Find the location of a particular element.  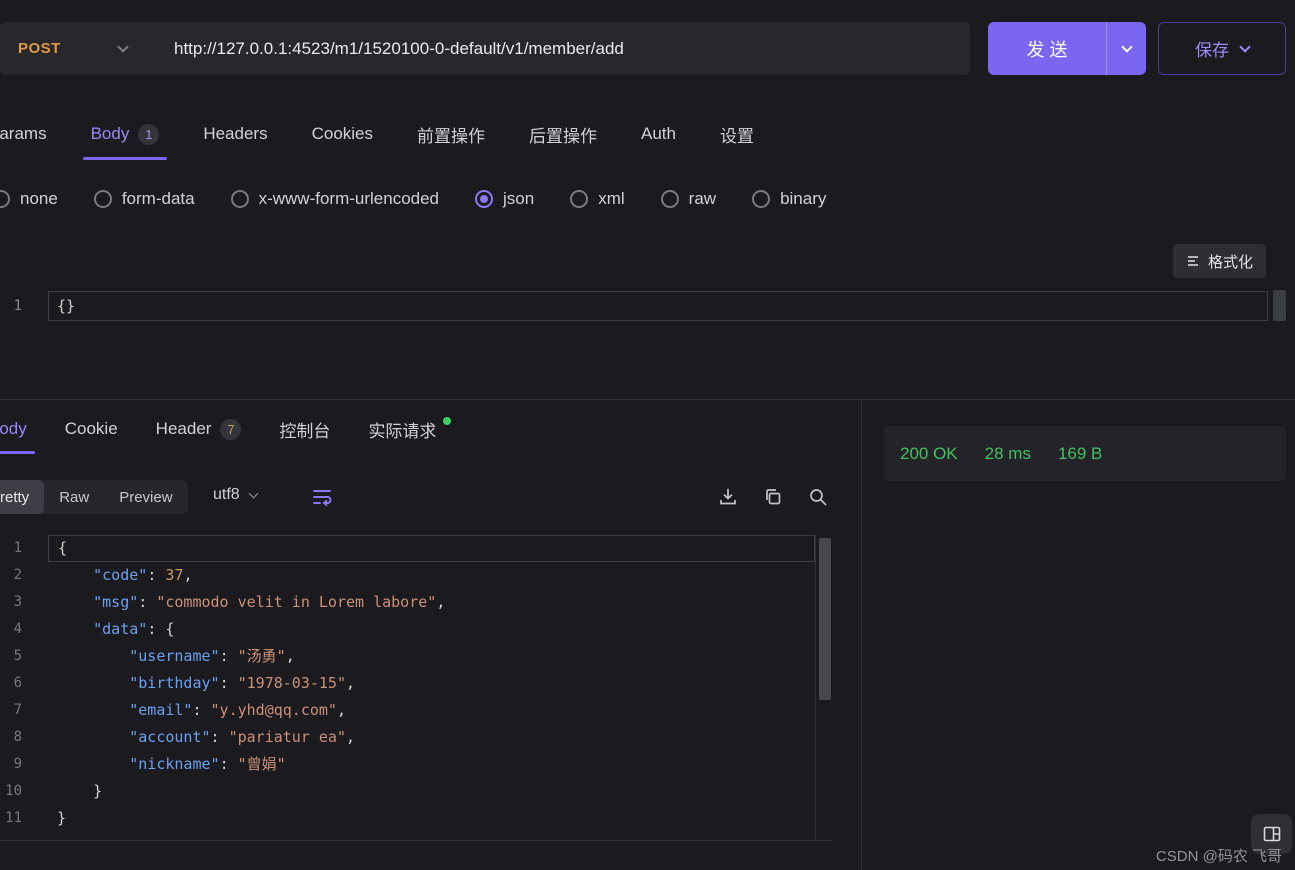

response-status-bar: 200 OK 28 ms 169 B is located at coordinates (1085, 453).